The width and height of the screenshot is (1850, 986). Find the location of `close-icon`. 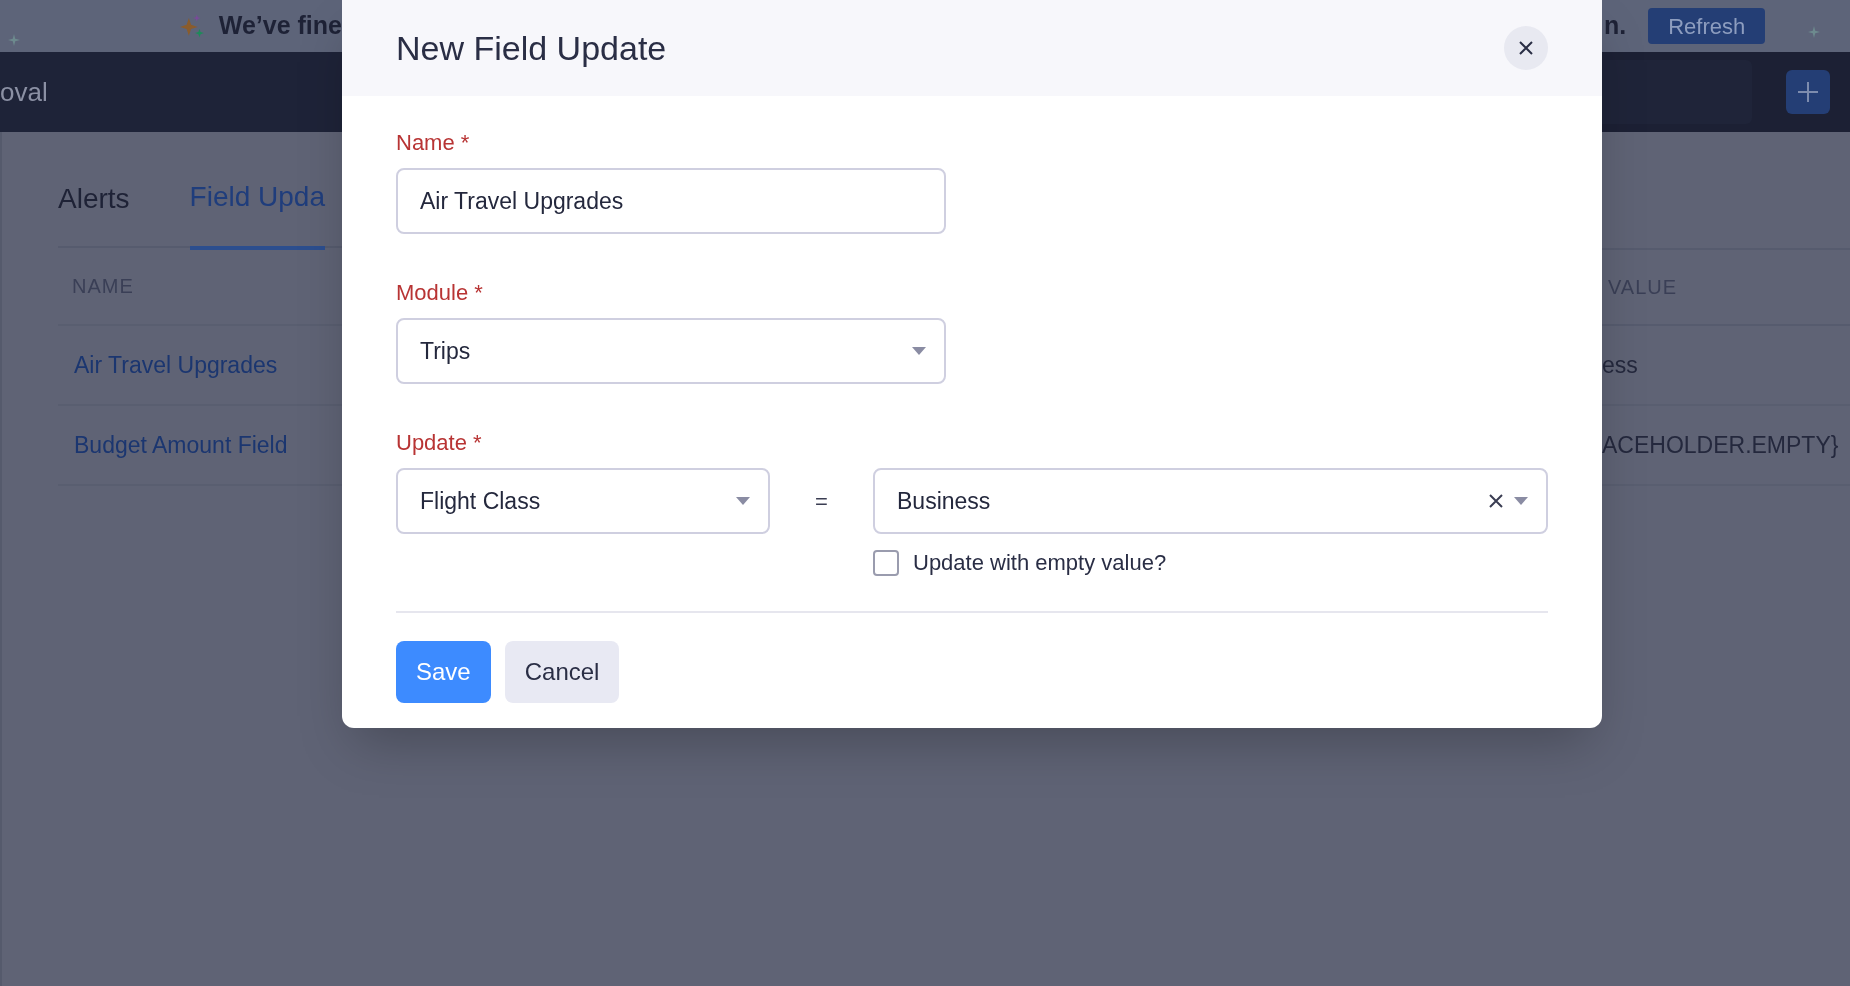

close-icon is located at coordinates (1526, 48).